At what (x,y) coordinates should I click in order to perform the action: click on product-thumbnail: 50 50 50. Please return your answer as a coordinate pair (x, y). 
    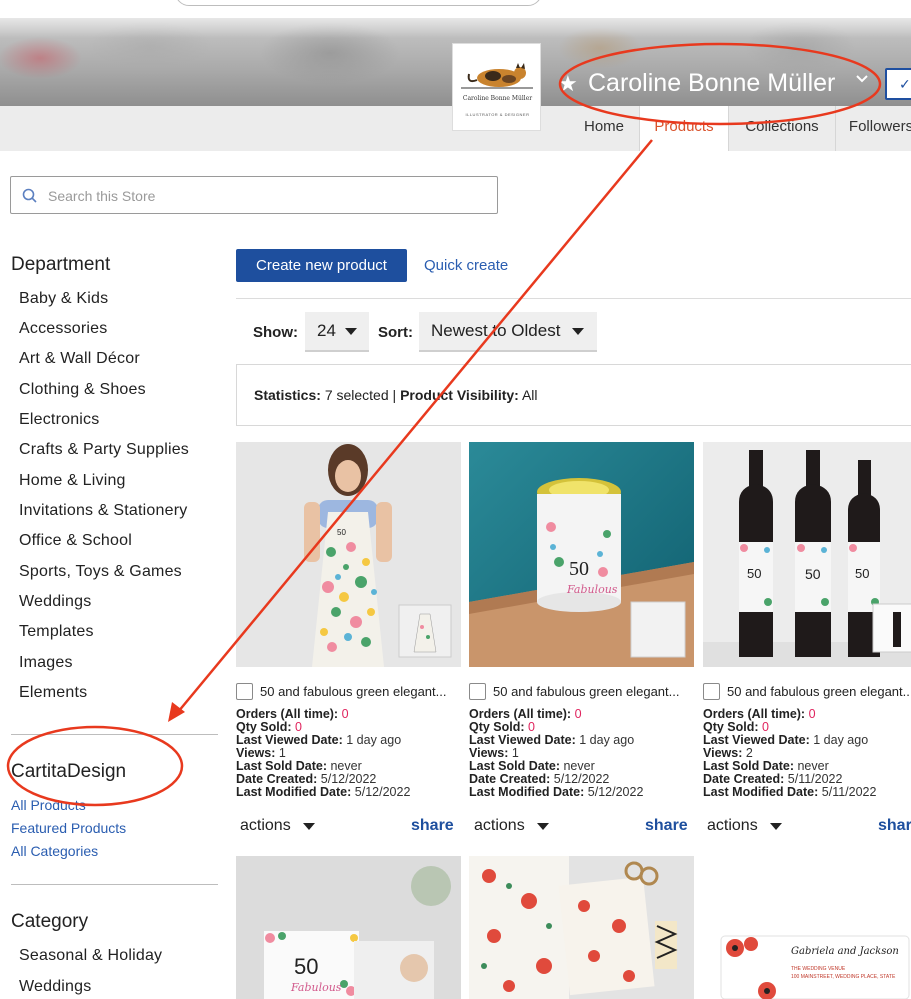
    Looking at the image, I should click on (807, 554).